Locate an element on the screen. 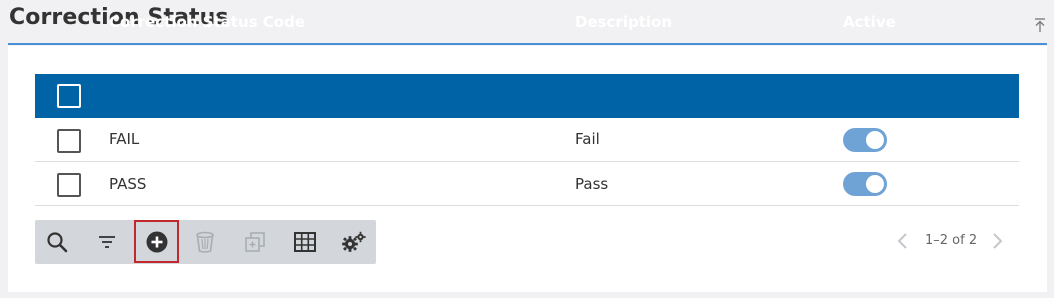 Image resolution: width=1054 pixels, height=298 pixels. filter-button is located at coordinates (107, 242).